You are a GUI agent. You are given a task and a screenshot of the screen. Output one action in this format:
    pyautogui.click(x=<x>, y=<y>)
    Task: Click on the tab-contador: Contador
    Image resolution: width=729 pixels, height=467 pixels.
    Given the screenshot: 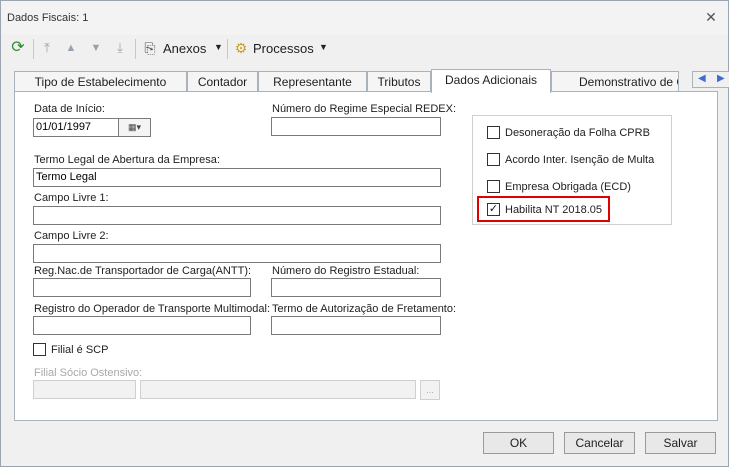 What is the action you would take?
    pyautogui.click(x=222, y=81)
    